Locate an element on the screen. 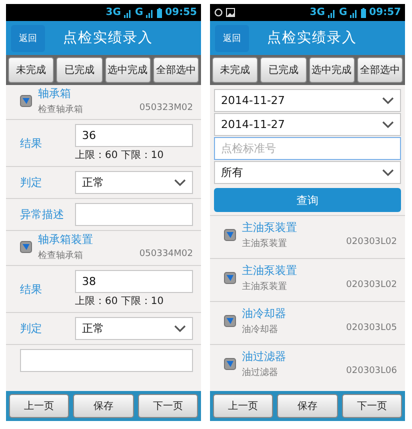  item-code: 020303L05 is located at coordinates (371, 329).